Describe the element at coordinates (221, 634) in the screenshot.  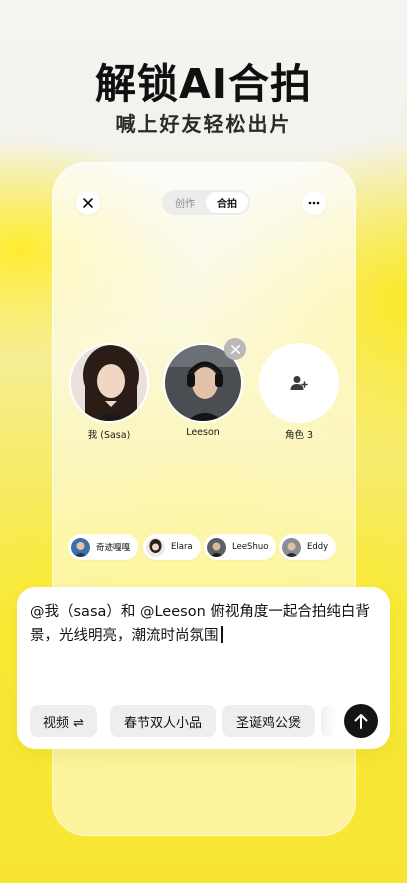
I see `text-caret` at that location.